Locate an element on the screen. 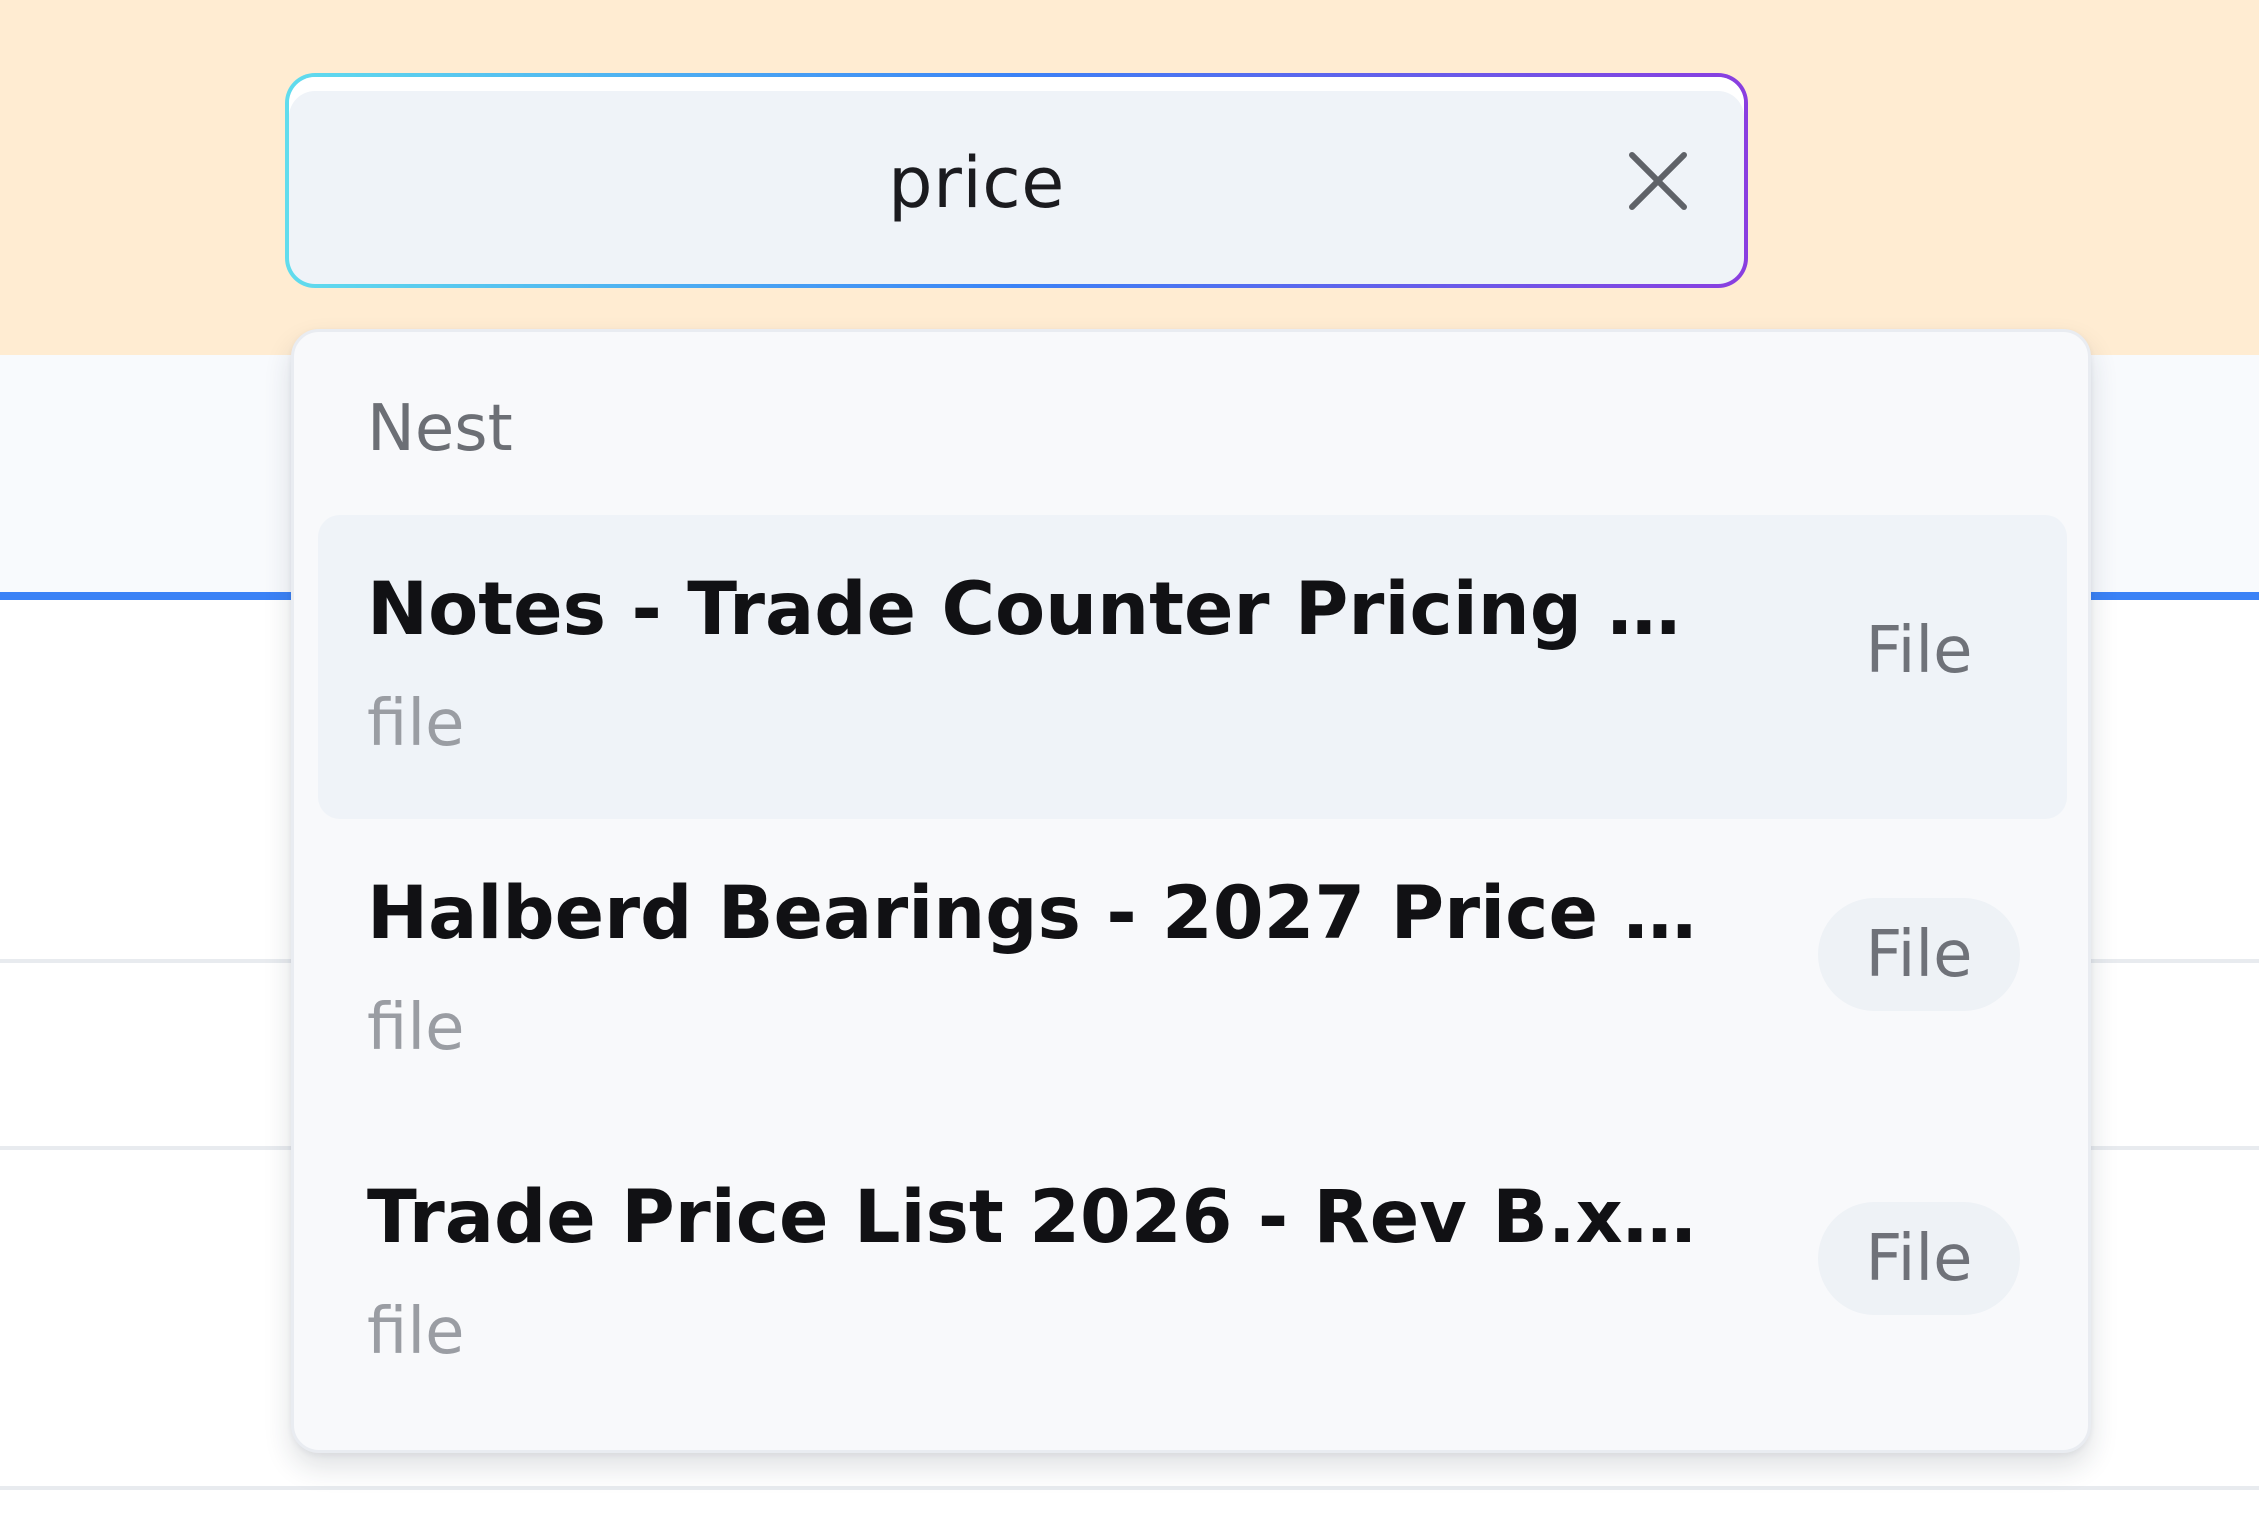 The width and height of the screenshot is (2259, 1525). table-row-divider is located at coordinates (1129, 1488).